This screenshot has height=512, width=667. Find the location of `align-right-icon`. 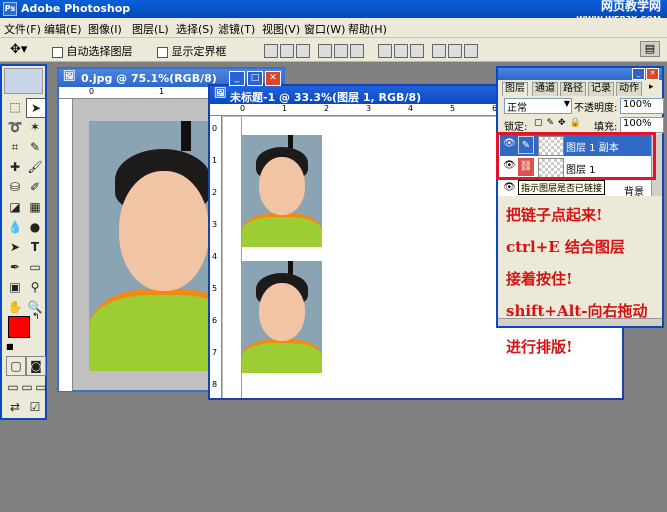

align-right-icon is located at coordinates (357, 51).